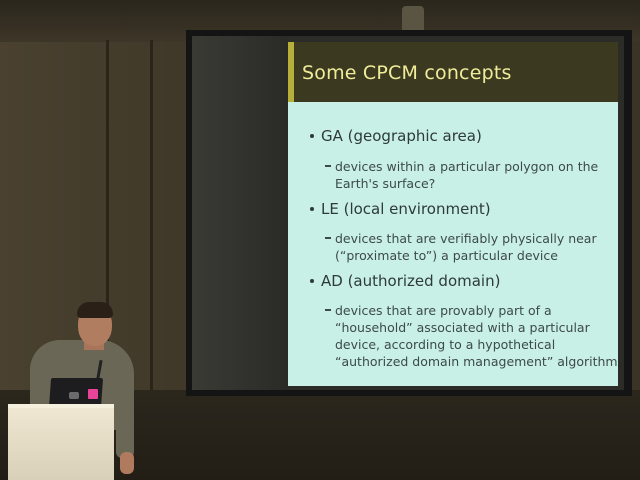 This screenshot has height=480, width=640. What do you see at coordinates (240, 213) in the screenshot?
I see `projection-screen-margin` at bounding box center [240, 213].